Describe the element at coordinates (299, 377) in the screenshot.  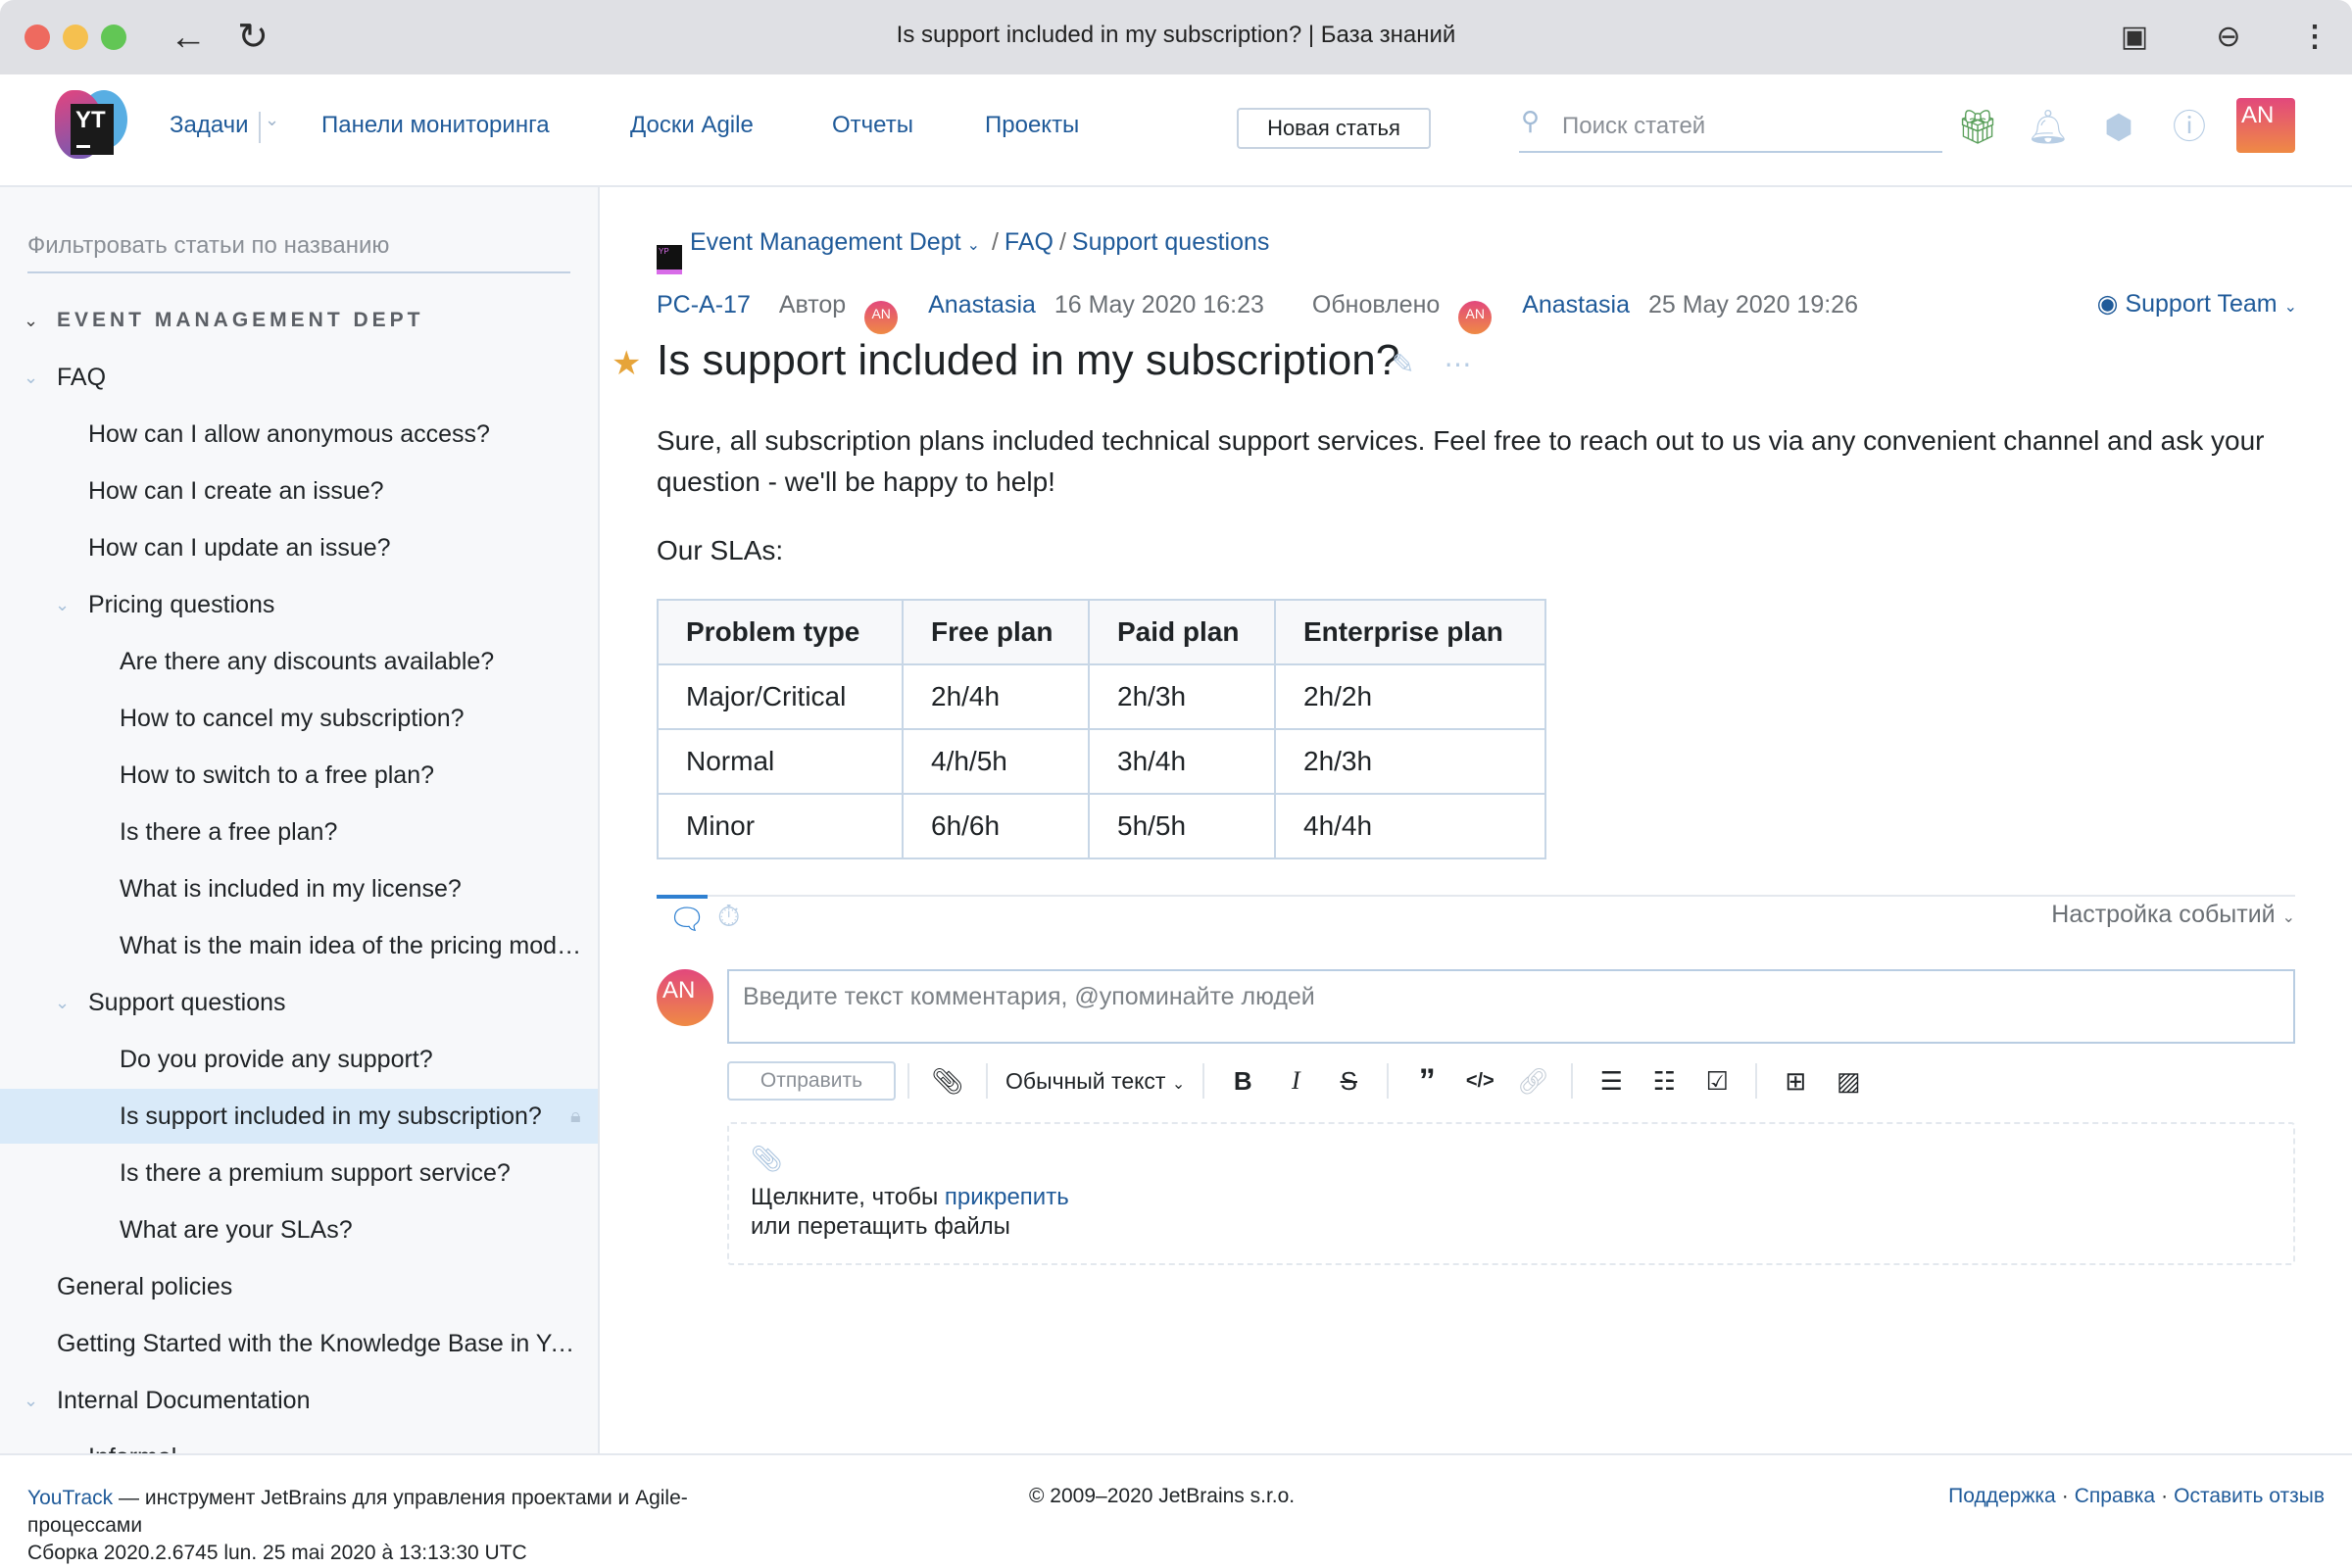
I see `tree-item: ⌄ FAQ` at that location.